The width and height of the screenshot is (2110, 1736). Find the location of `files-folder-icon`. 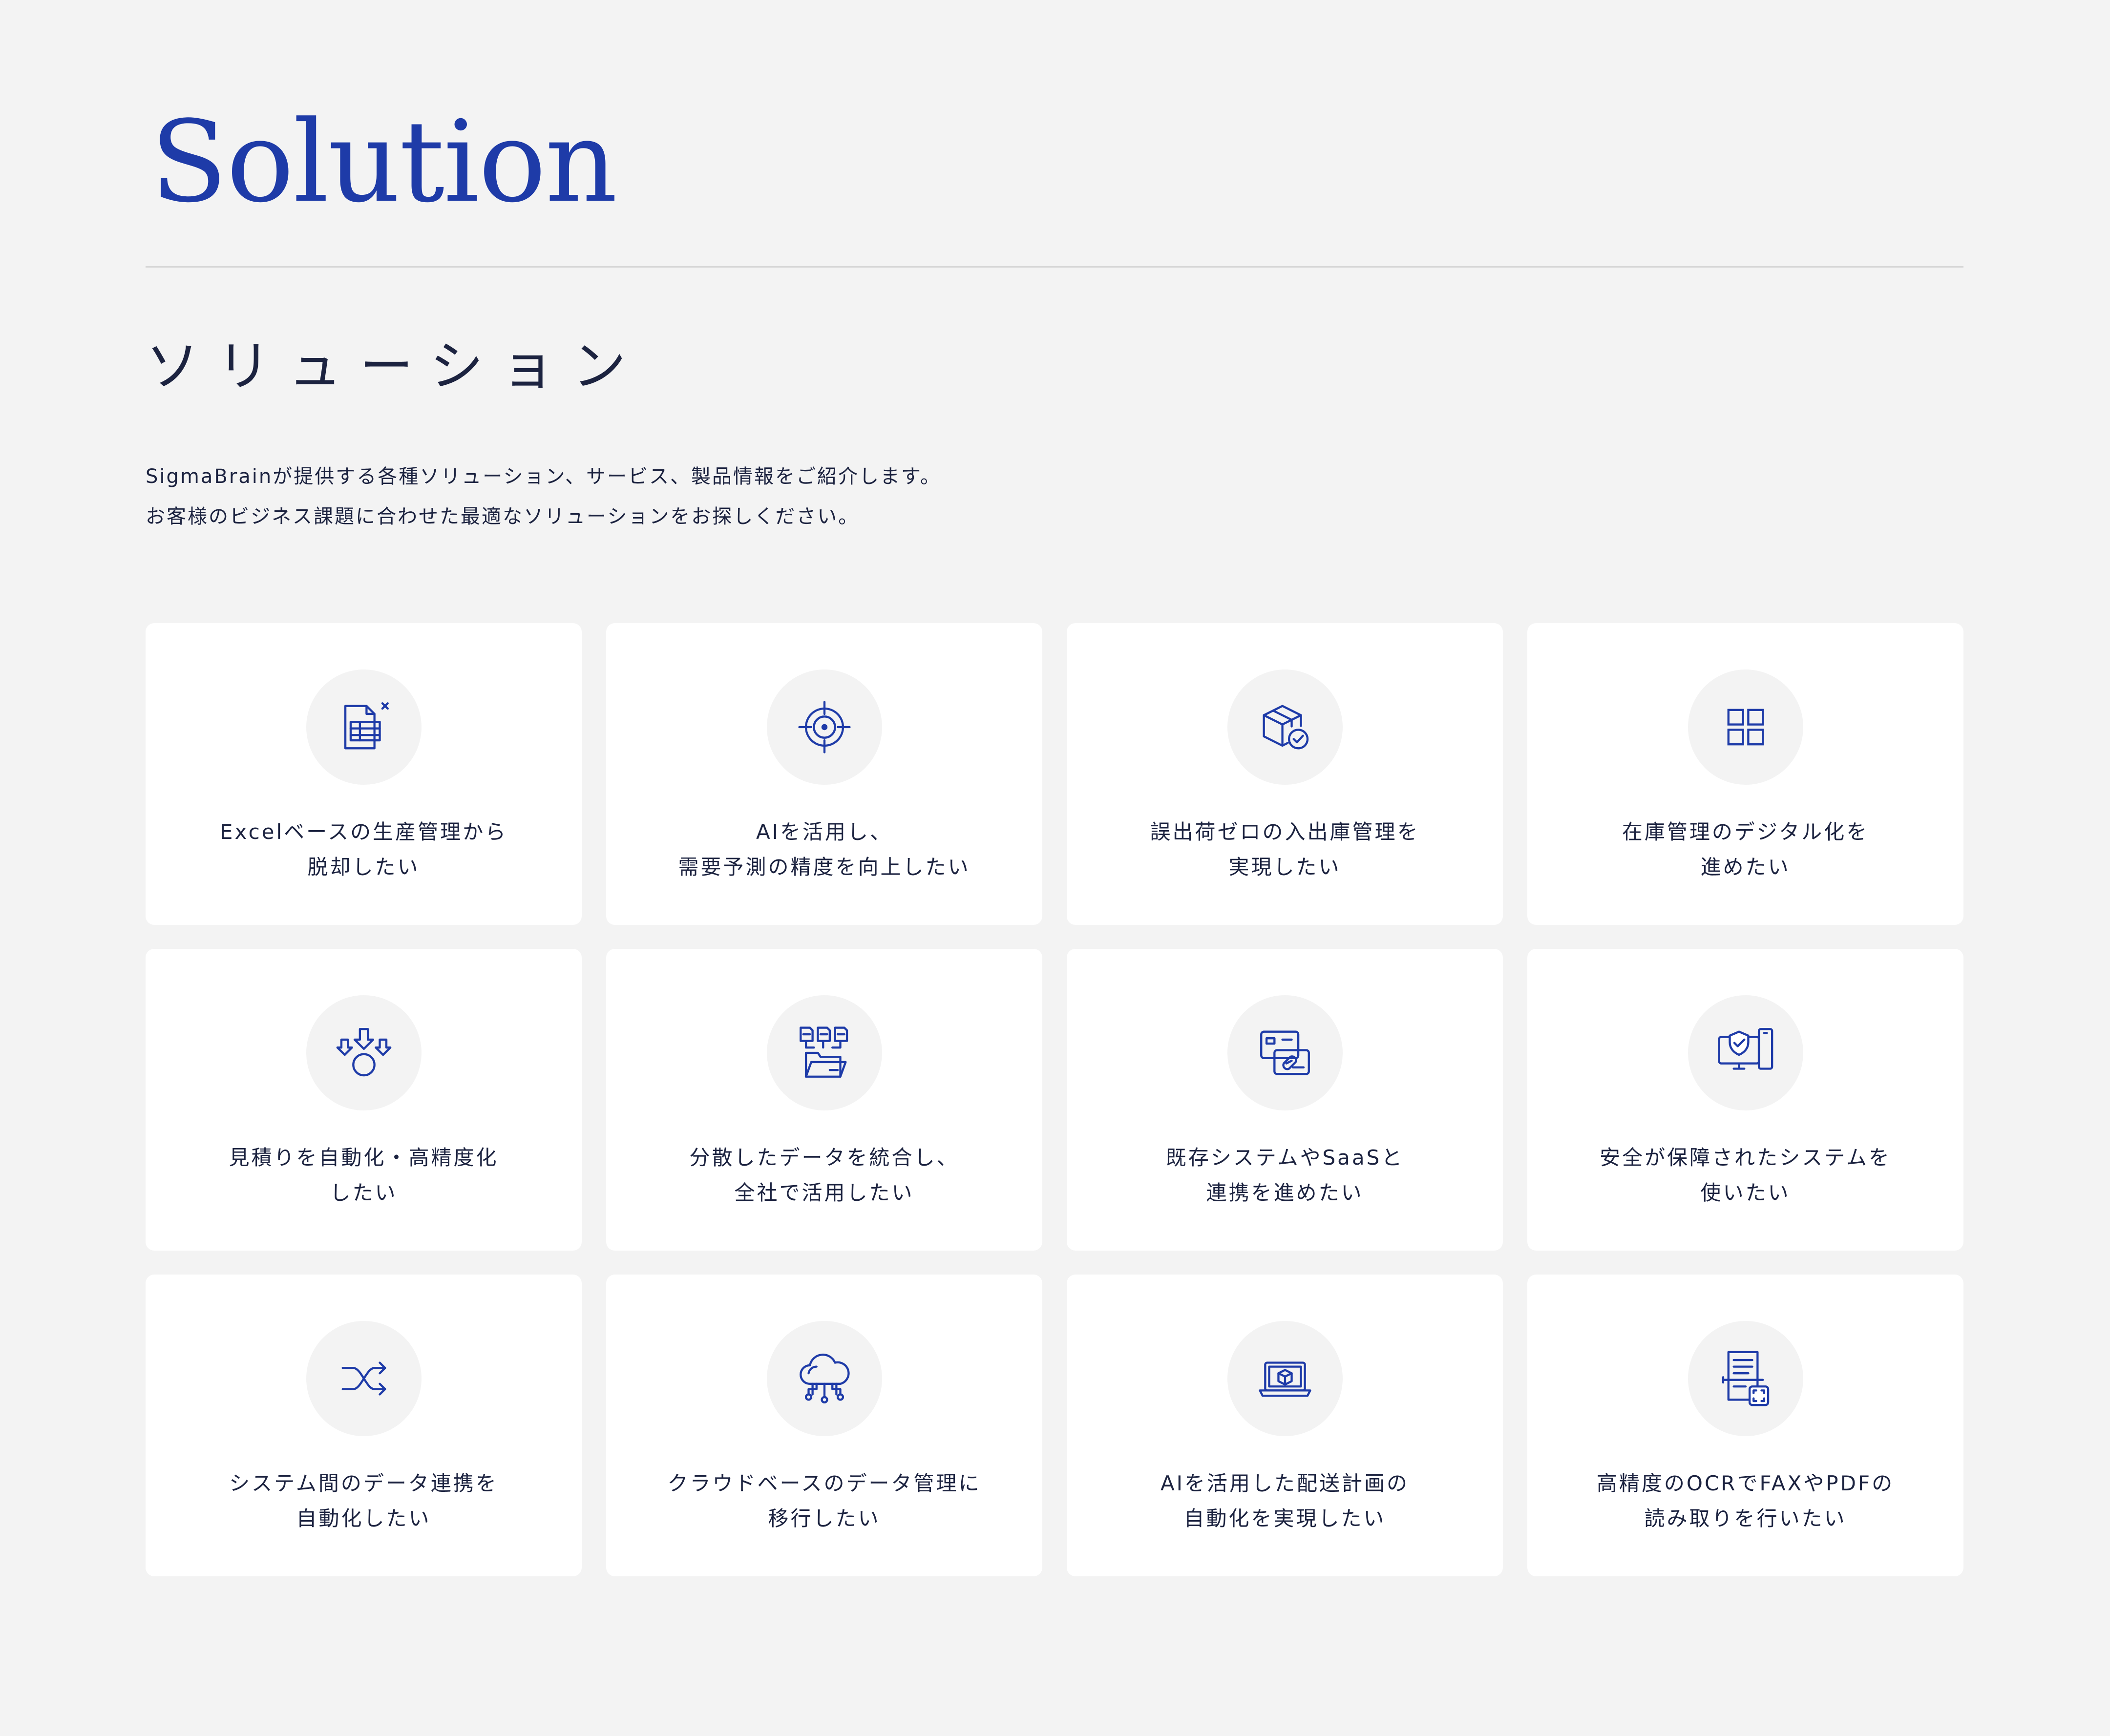

files-folder-icon is located at coordinates (823, 1052).